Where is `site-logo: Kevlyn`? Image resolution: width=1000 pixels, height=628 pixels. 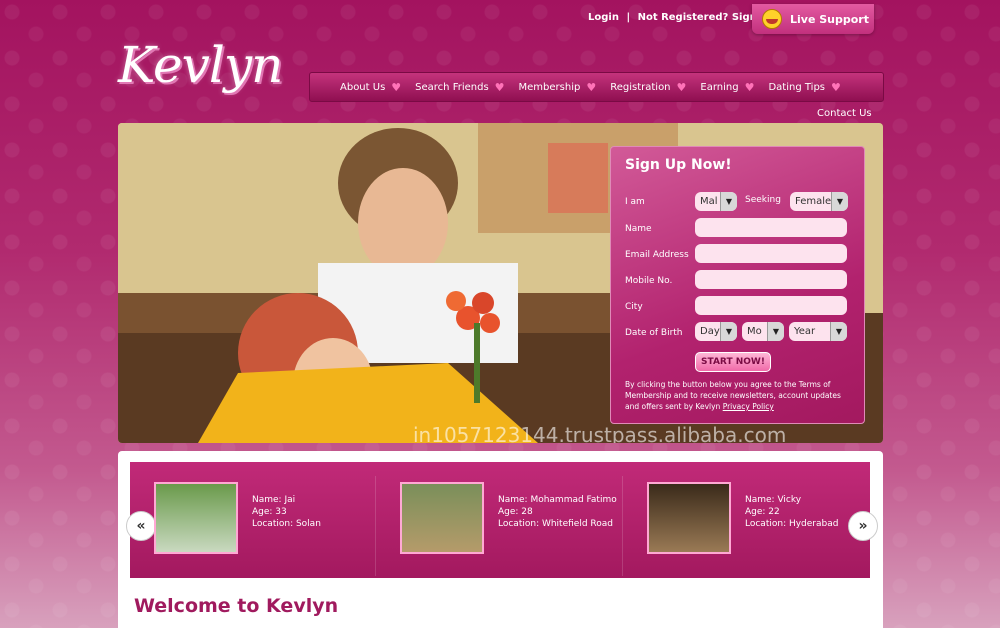
site-logo: Kevlyn is located at coordinates (213, 76).